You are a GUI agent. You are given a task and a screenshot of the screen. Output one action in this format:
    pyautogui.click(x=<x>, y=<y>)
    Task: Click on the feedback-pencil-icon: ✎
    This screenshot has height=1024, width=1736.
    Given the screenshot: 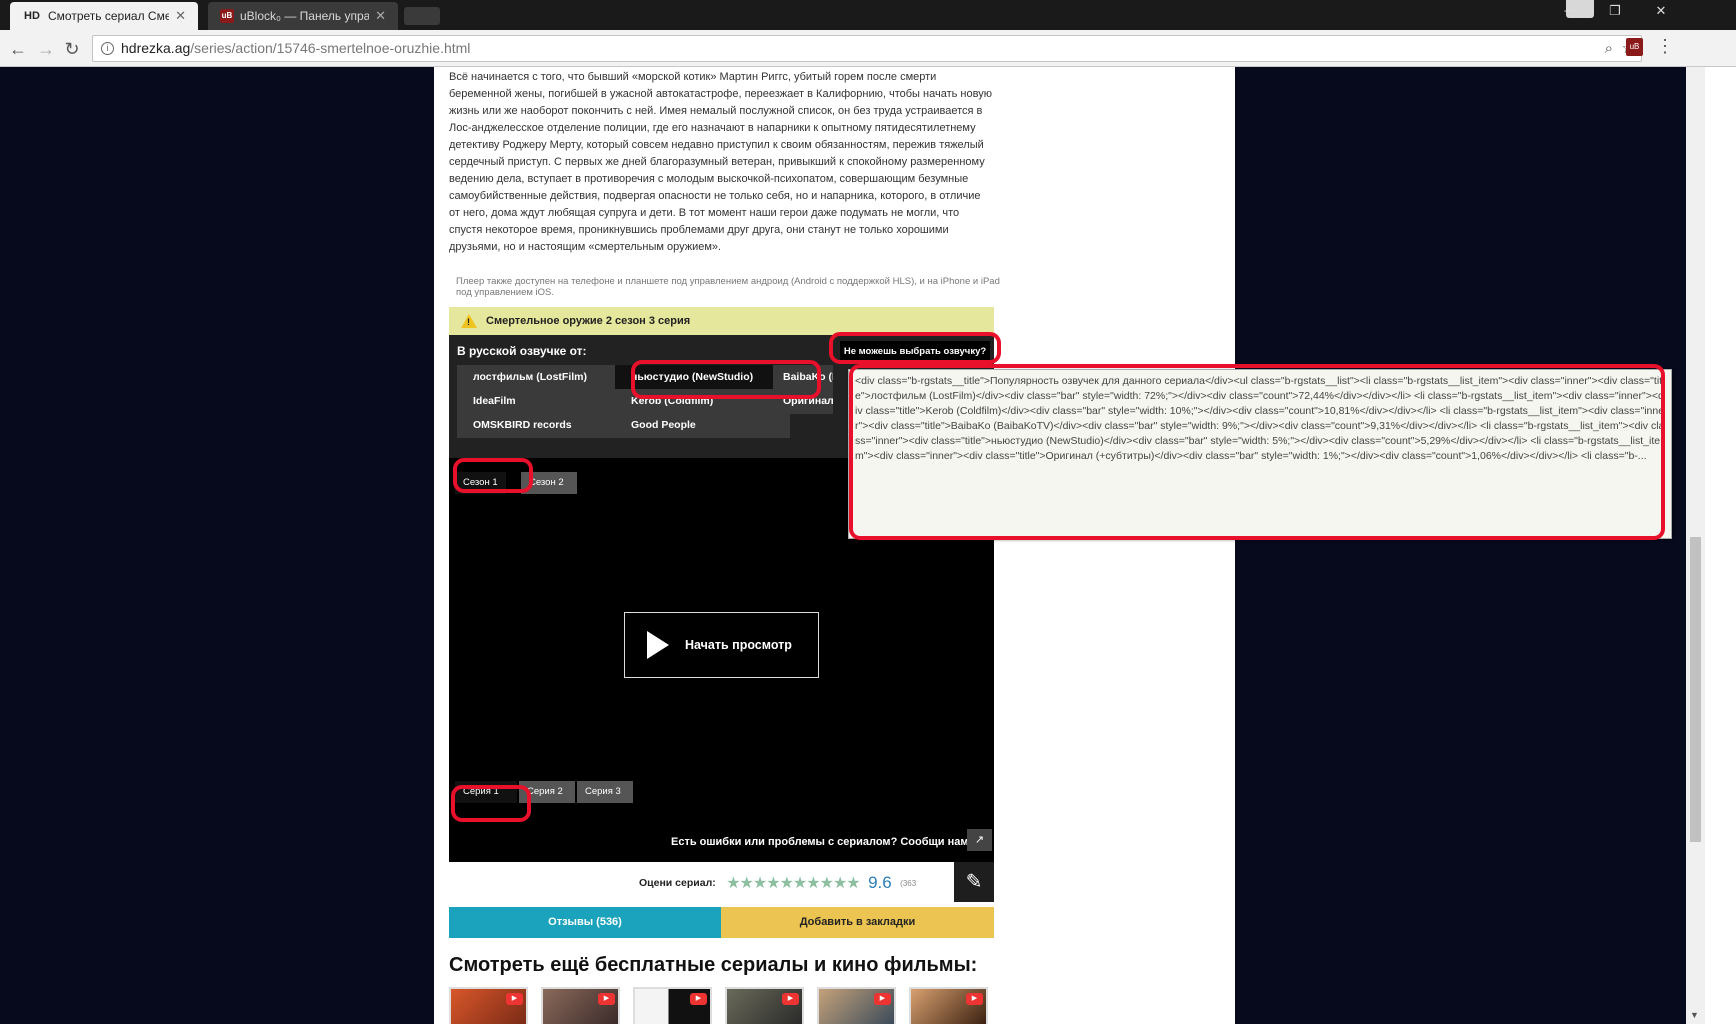 What is the action you would take?
    pyautogui.click(x=974, y=882)
    